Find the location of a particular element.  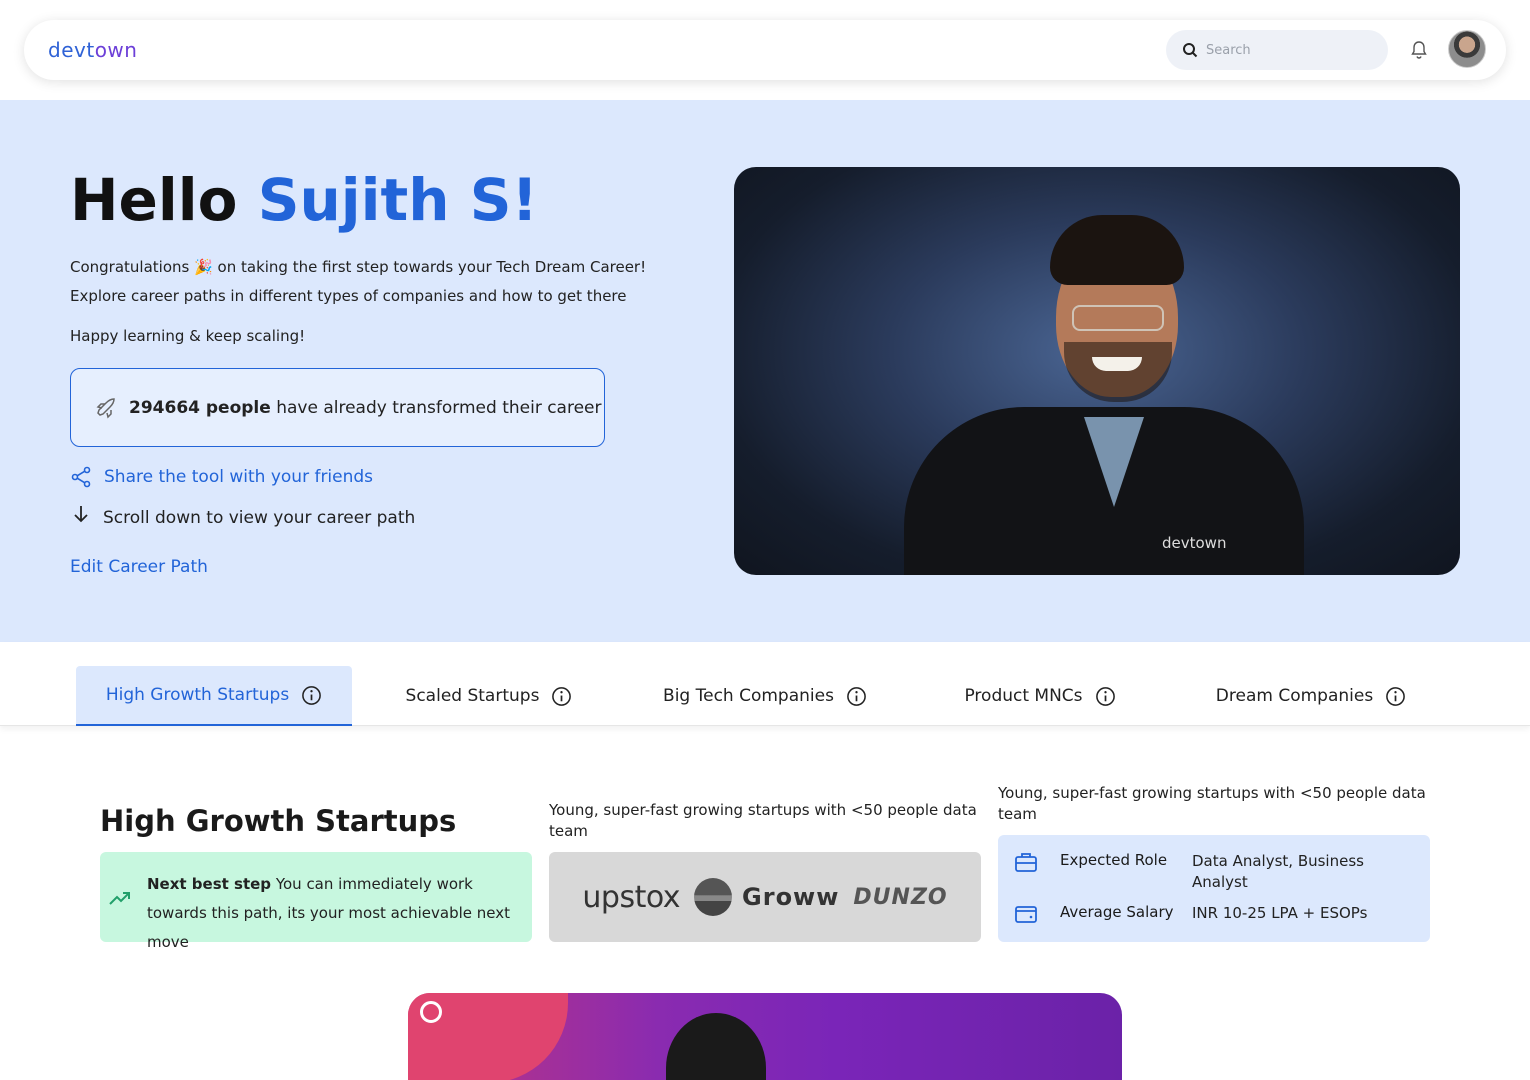

tab-product-mncs: Product MNCs is located at coordinates (1040, 696).